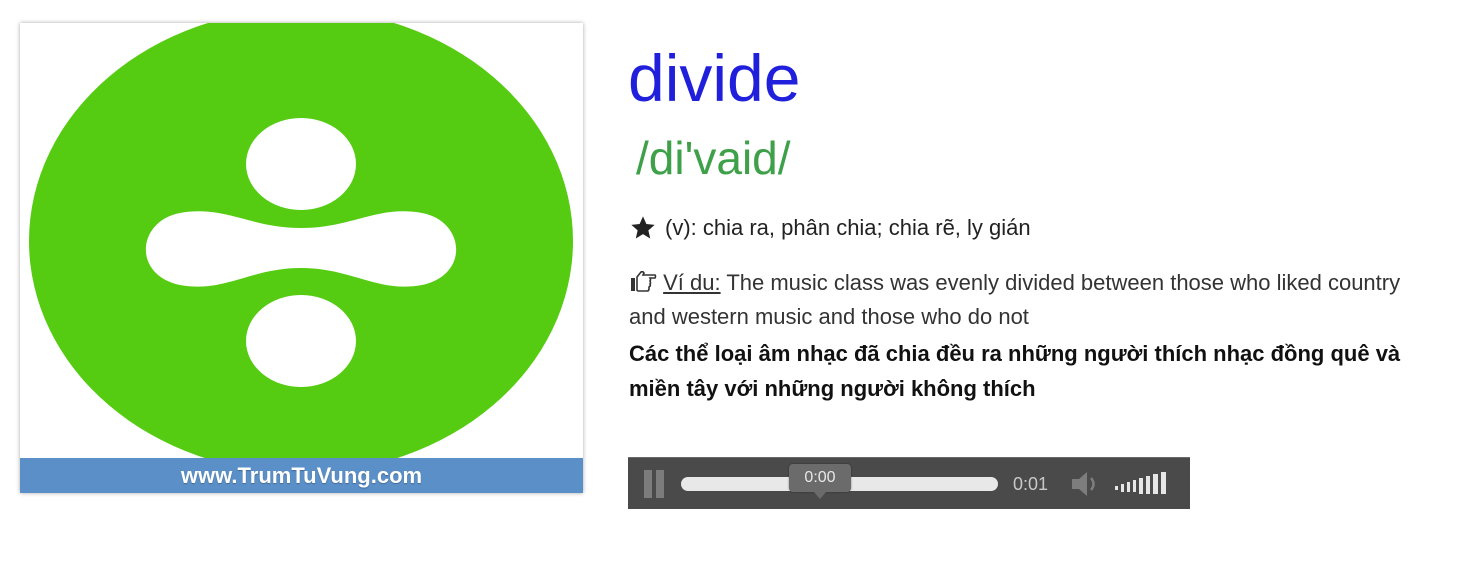 The height and width of the screenshot is (581, 1471). I want to click on vocab-word: divide, so click(714, 78).